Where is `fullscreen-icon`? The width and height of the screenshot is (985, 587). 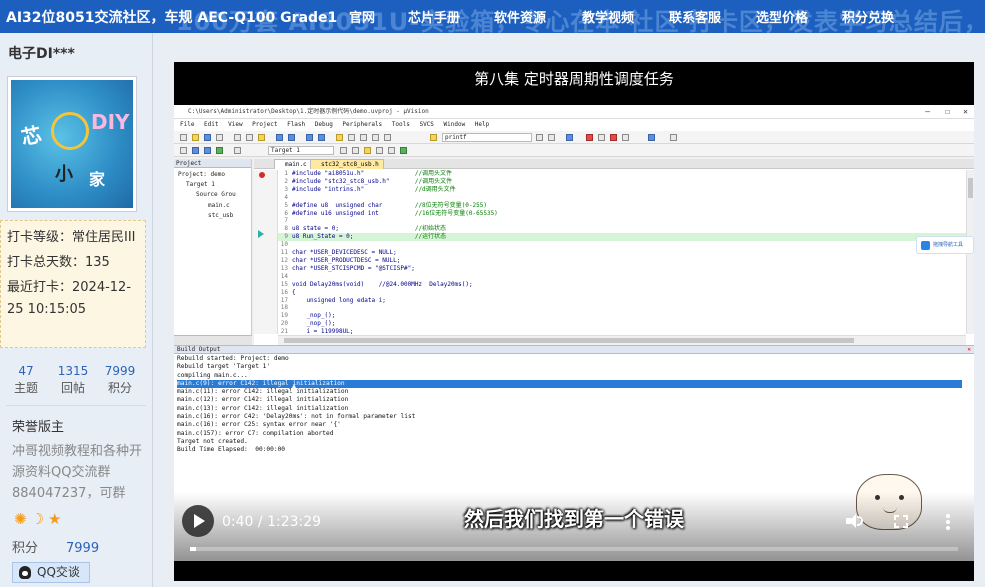
fullscreen-icon is located at coordinates (901, 521).